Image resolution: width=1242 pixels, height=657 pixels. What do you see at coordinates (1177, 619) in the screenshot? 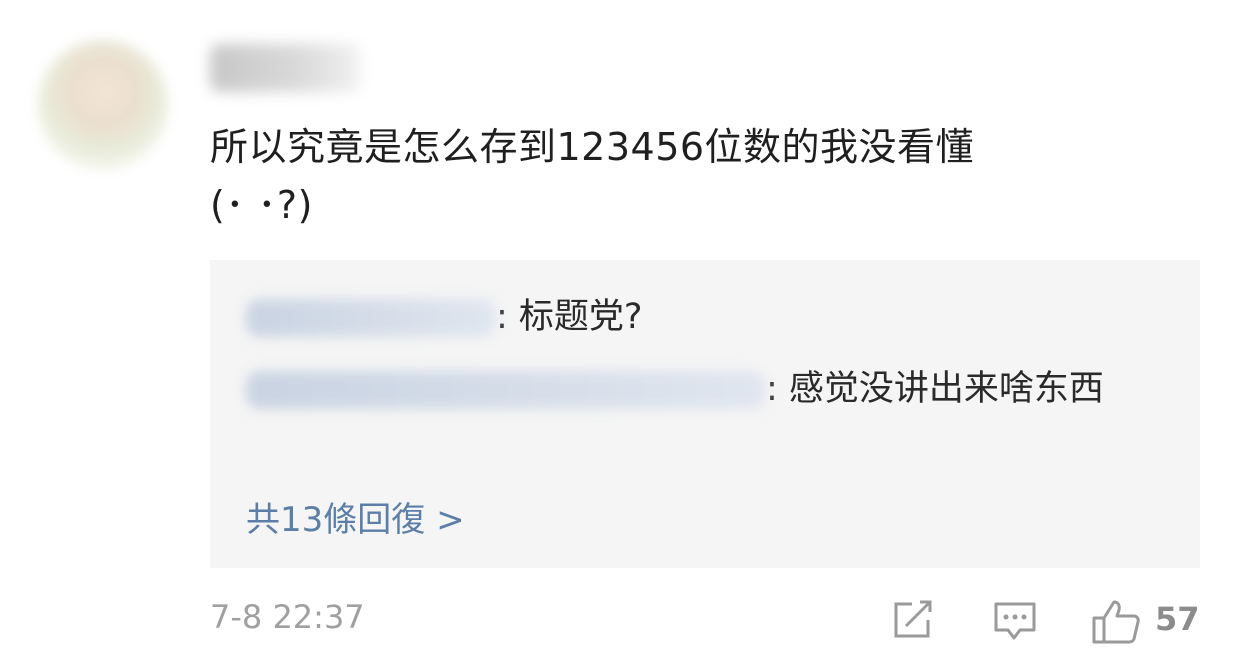
I see `like-count: 57` at bounding box center [1177, 619].